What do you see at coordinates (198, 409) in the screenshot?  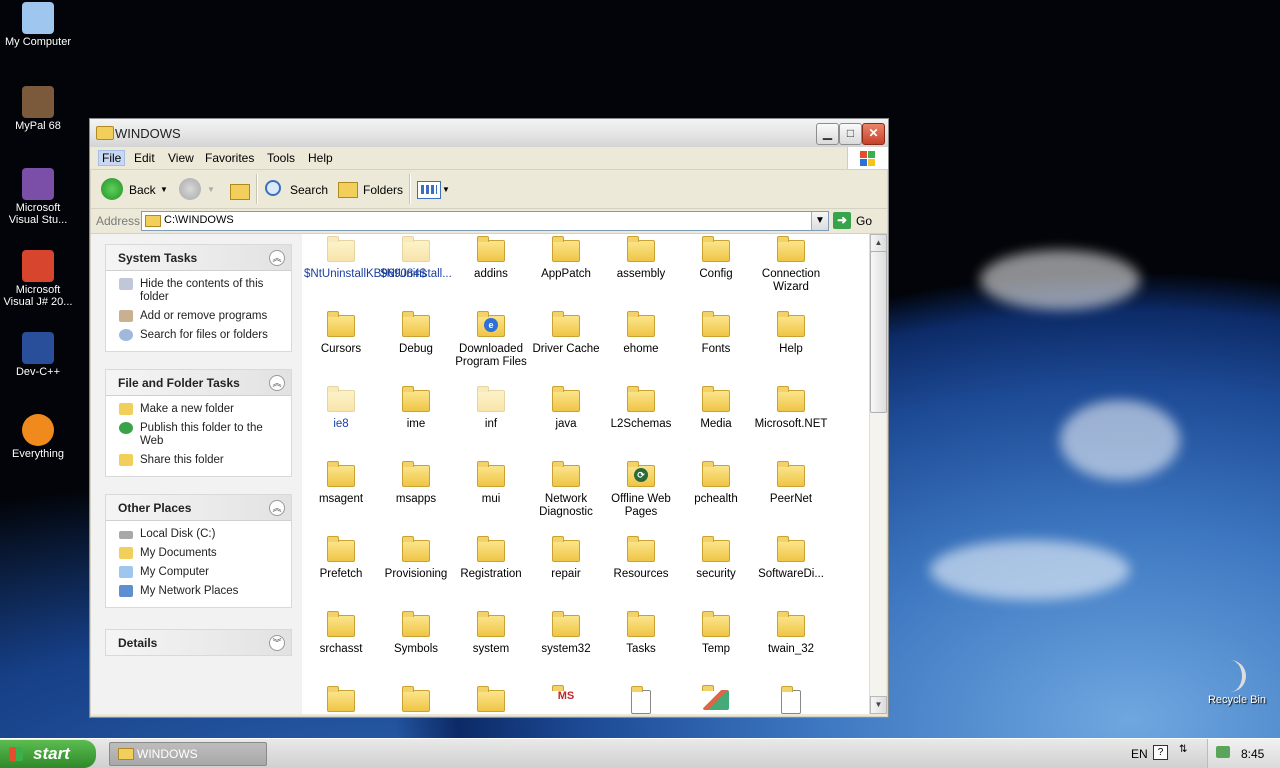 I see `task-make-new-folder: Make a new folder` at bounding box center [198, 409].